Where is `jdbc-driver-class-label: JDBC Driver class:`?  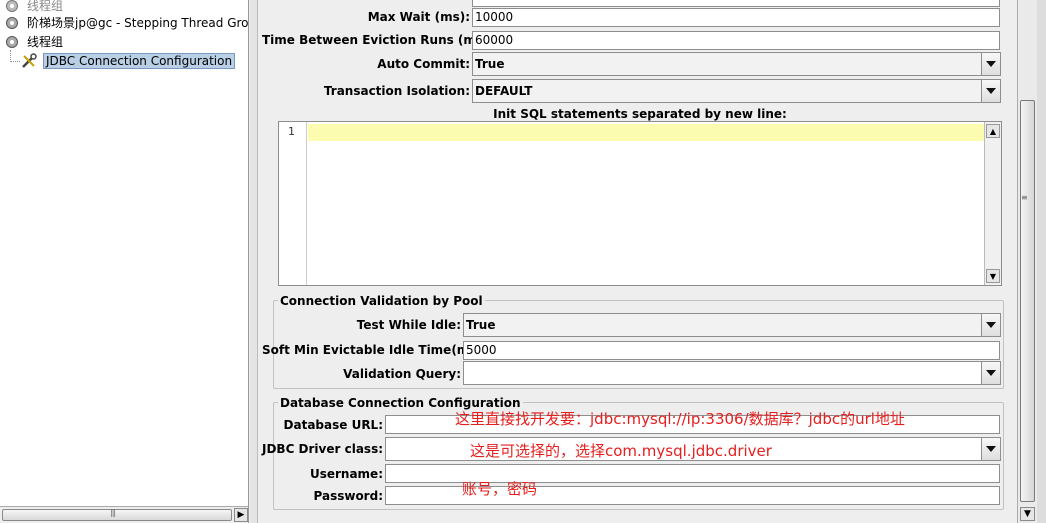
jdbc-driver-class-label: JDBC Driver class: is located at coordinates (323, 449).